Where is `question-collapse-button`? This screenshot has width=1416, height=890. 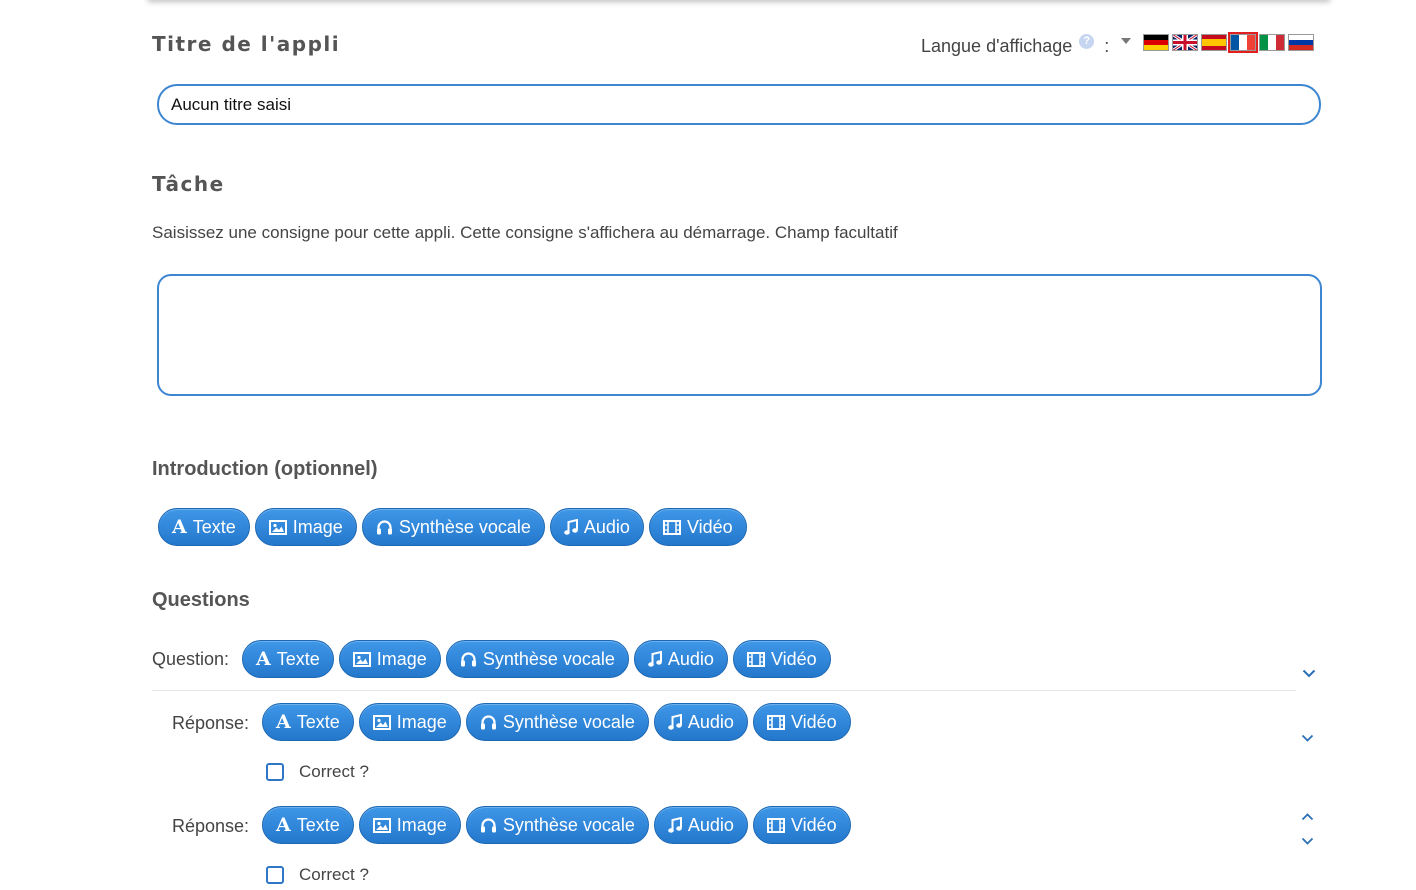 question-collapse-button is located at coordinates (1309, 674).